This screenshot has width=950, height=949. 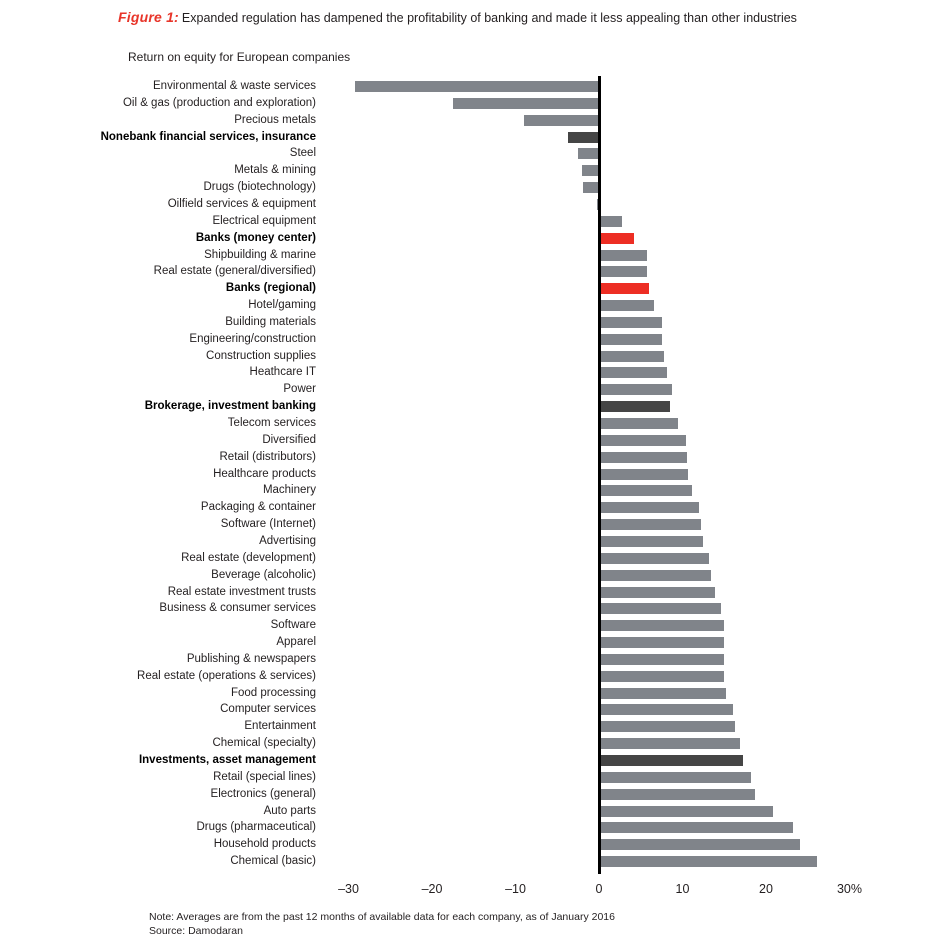 What do you see at coordinates (302, 153) in the screenshot?
I see `category-label: Steel` at bounding box center [302, 153].